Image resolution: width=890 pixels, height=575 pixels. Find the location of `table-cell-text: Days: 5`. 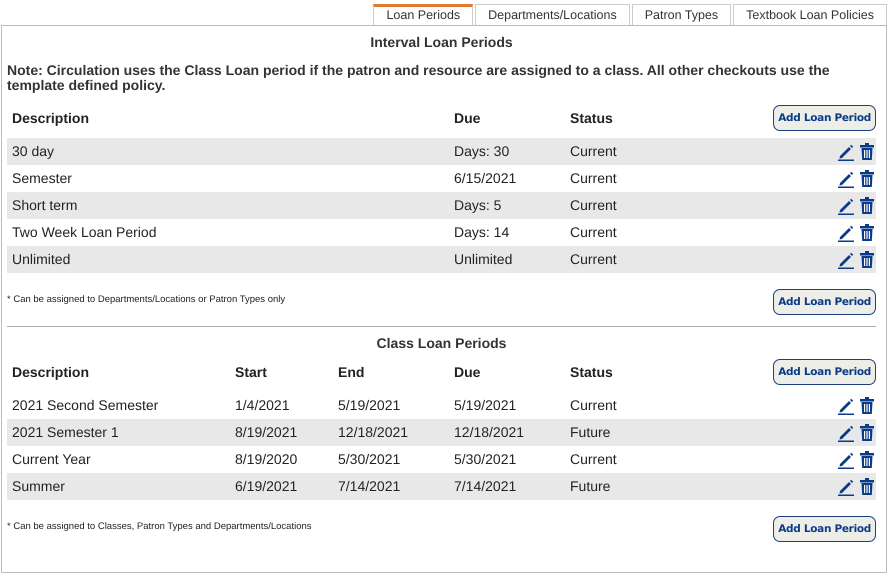

table-cell-text: Days: 5 is located at coordinates (478, 205).